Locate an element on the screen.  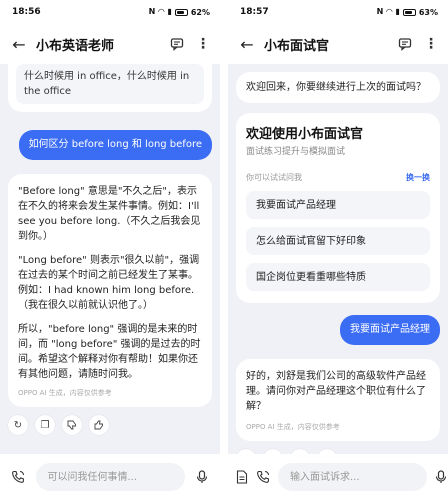
status-icons: N ◠ ▮ 63% is located at coordinates (407, 12).